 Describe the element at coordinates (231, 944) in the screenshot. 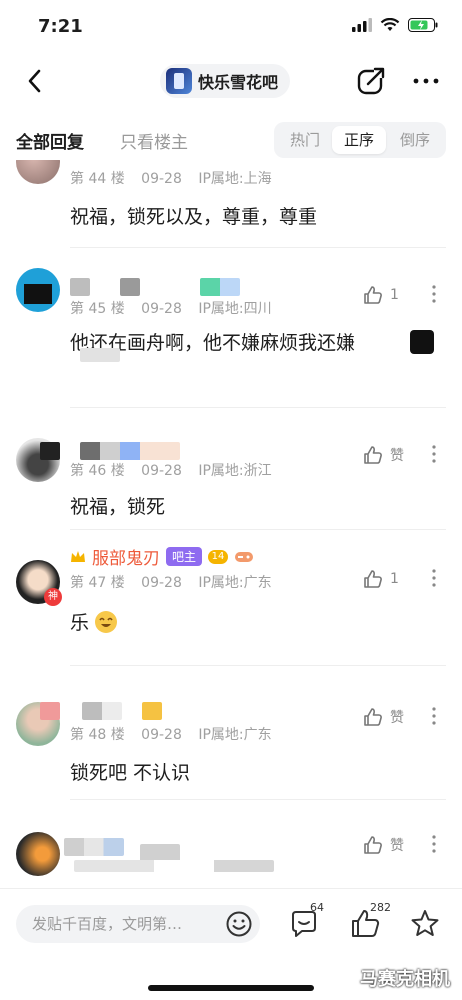

I see `bottom-bar: 发贴千百度，文明第… 64 282 马赛克相机` at that location.